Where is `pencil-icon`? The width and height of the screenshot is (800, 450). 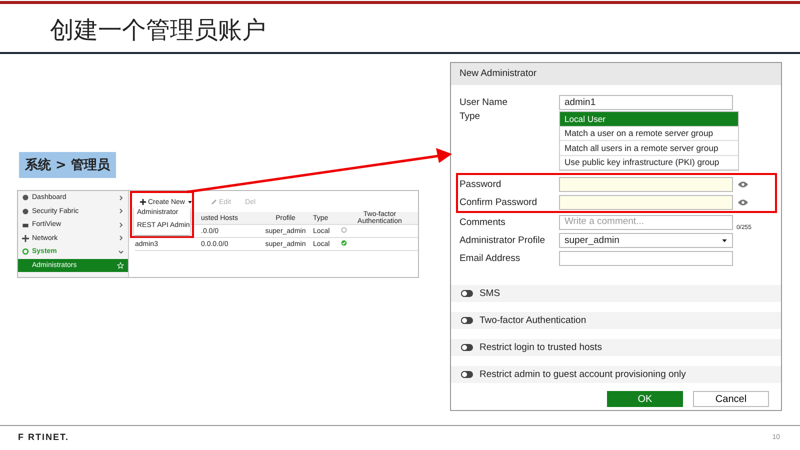 pencil-icon is located at coordinates (213, 202).